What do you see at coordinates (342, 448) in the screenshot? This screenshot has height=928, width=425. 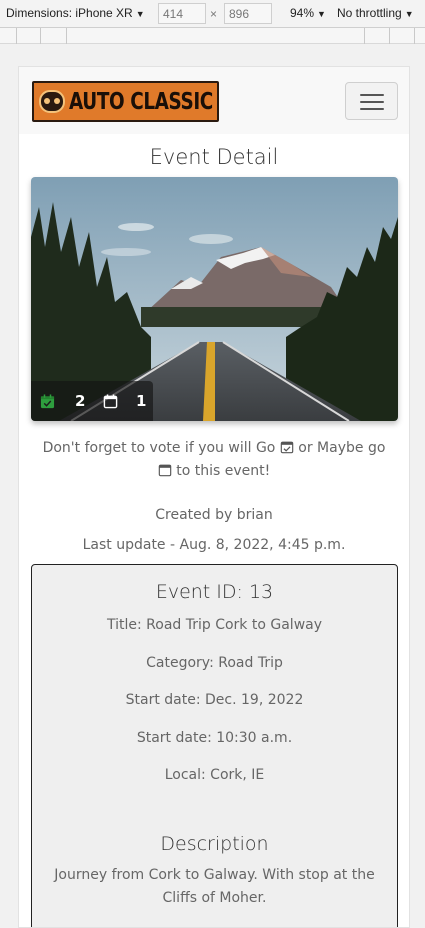 I see `vote-reminder-text-2: or Maybe go` at bounding box center [342, 448].